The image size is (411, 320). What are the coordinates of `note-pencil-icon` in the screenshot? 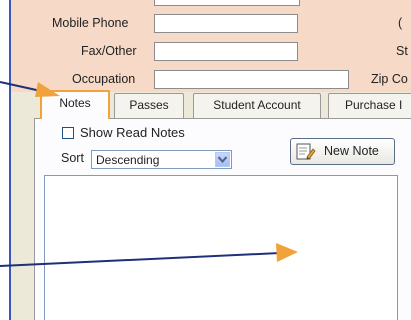 It's located at (306, 153).